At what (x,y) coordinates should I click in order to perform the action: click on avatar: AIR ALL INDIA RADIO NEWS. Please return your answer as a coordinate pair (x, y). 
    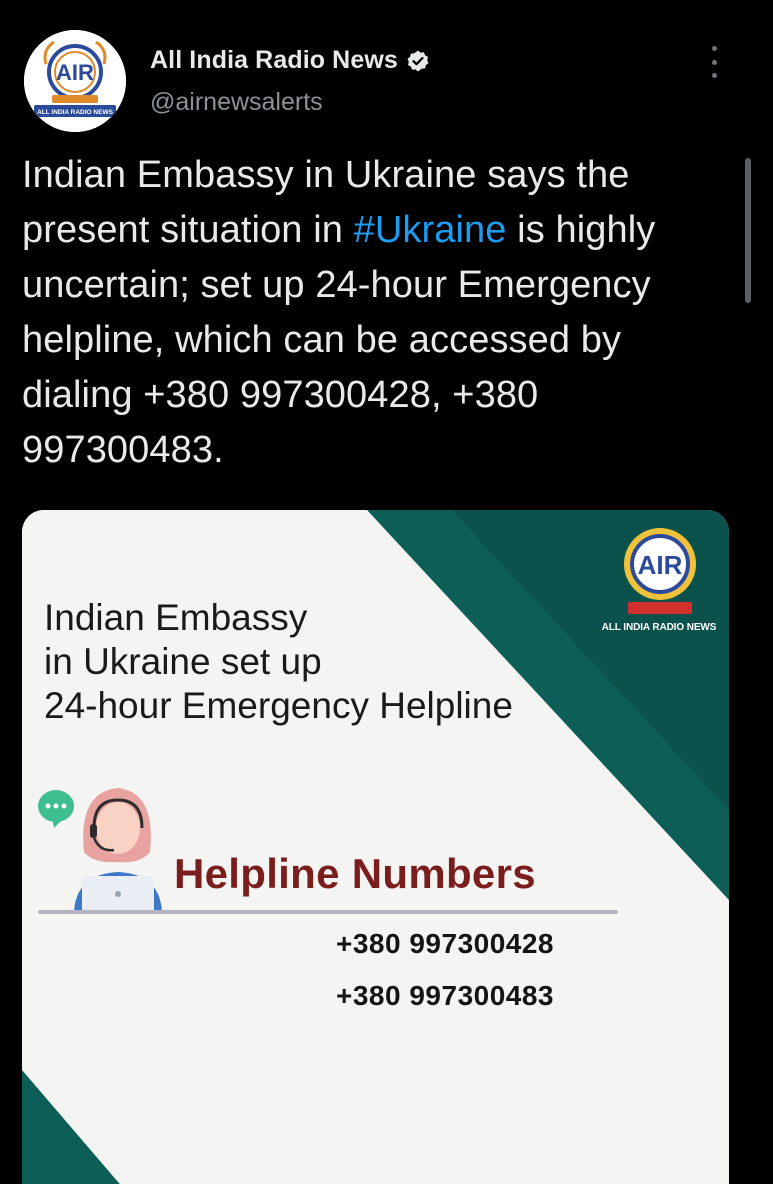
    Looking at the image, I should click on (75, 81).